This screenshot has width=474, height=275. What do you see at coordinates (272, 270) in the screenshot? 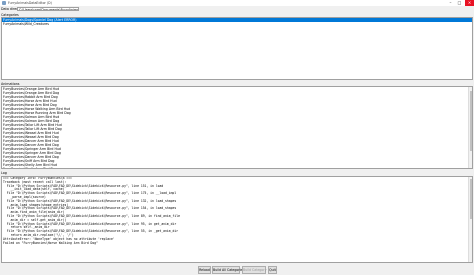
I see `quit-button: Quit` at bounding box center [272, 270].